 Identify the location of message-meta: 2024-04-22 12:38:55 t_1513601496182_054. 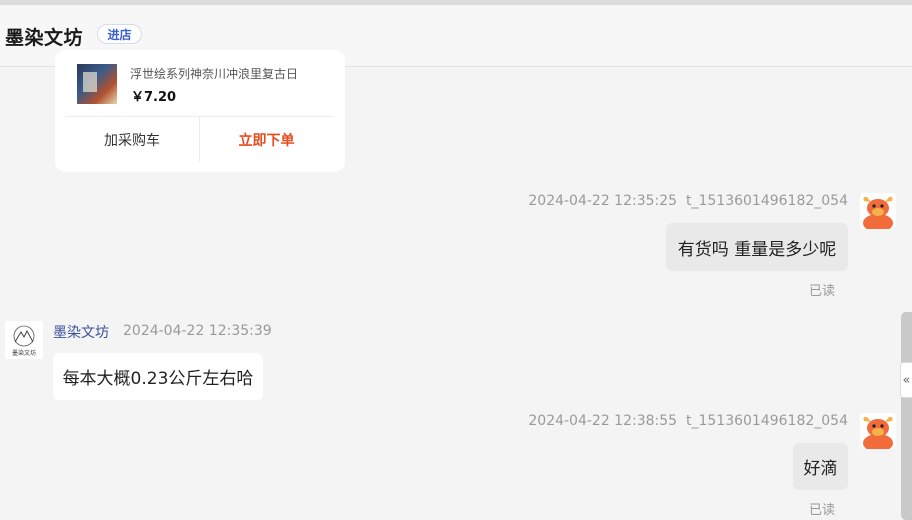
(688, 421).